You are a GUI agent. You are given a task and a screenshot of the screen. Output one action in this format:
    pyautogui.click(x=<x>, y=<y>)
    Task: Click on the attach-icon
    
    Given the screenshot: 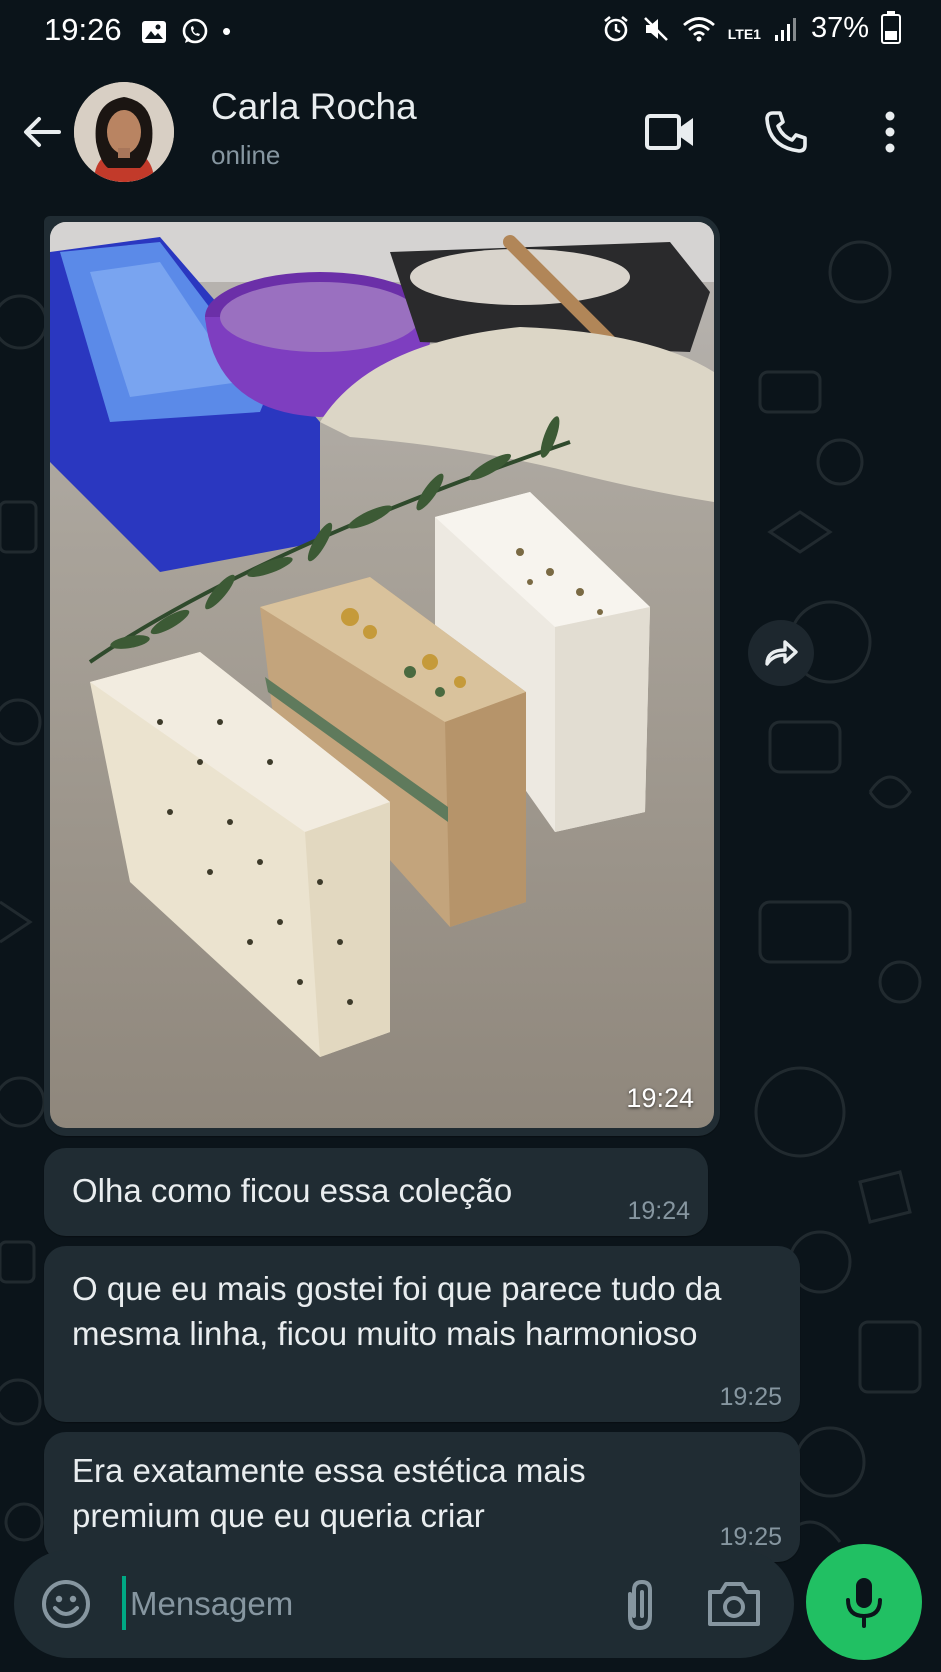 What is the action you would take?
    pyautogui.click(x=640, y=1604)
    